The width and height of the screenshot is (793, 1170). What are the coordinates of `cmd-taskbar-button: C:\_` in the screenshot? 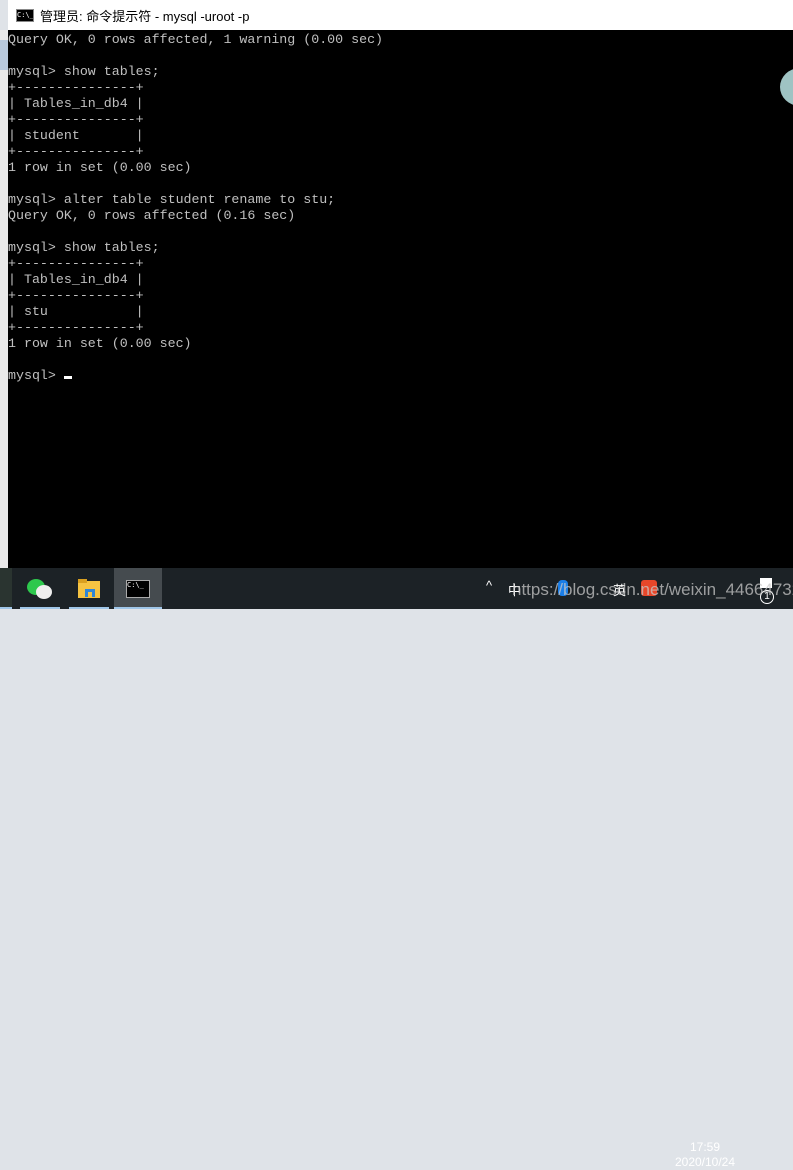 It's located at (138, 588).